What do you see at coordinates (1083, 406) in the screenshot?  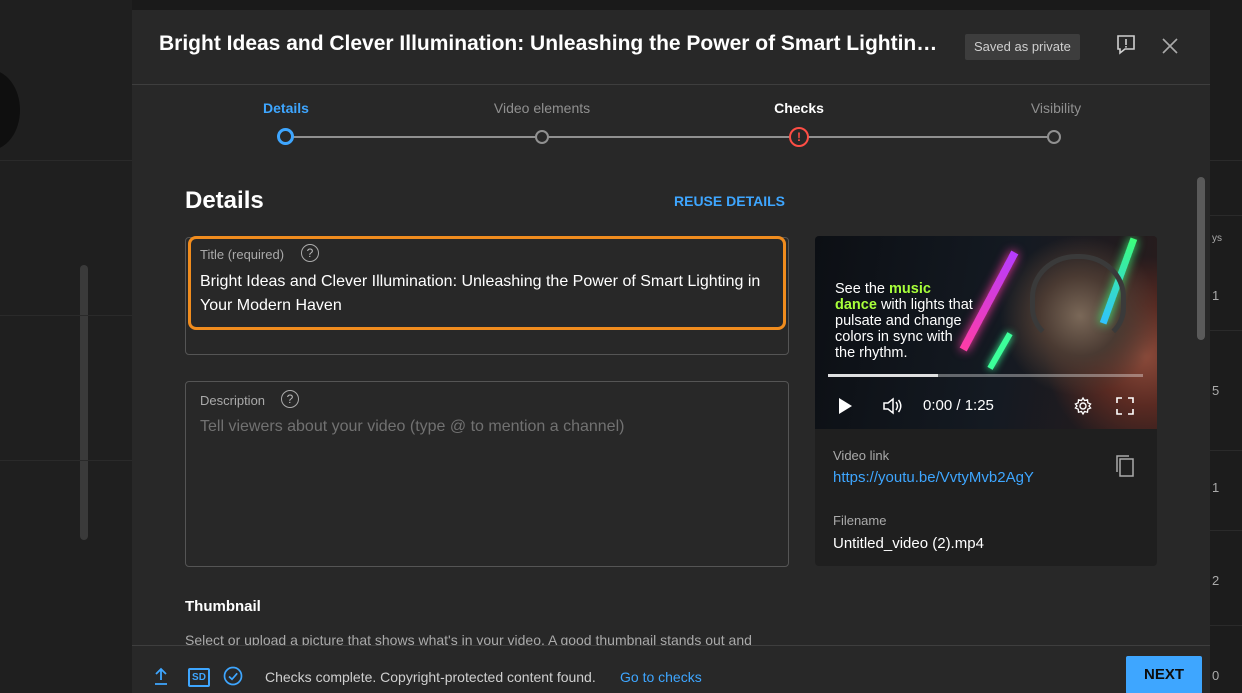 I see `settings-icon` at bounding box center [1083, 406].